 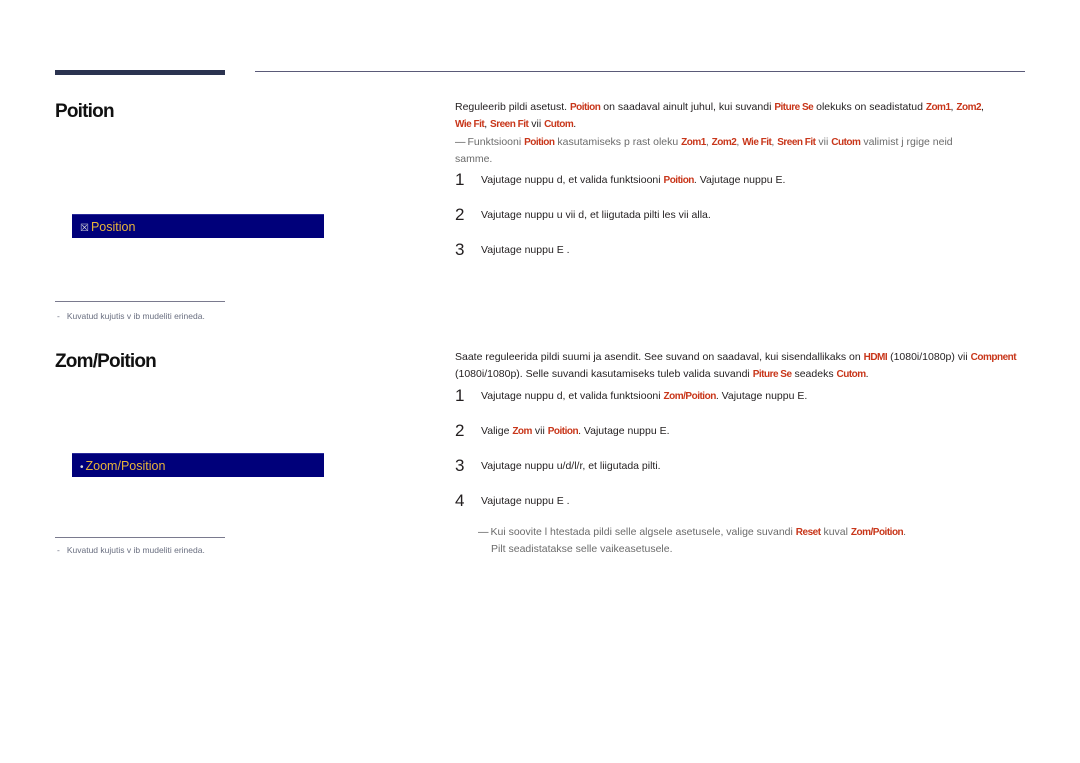 What do you see at coordinates (512, 107) in the screenshot?
I see `text-run: Reguleerib pildi asetust.` at bounding box center [512, 107].